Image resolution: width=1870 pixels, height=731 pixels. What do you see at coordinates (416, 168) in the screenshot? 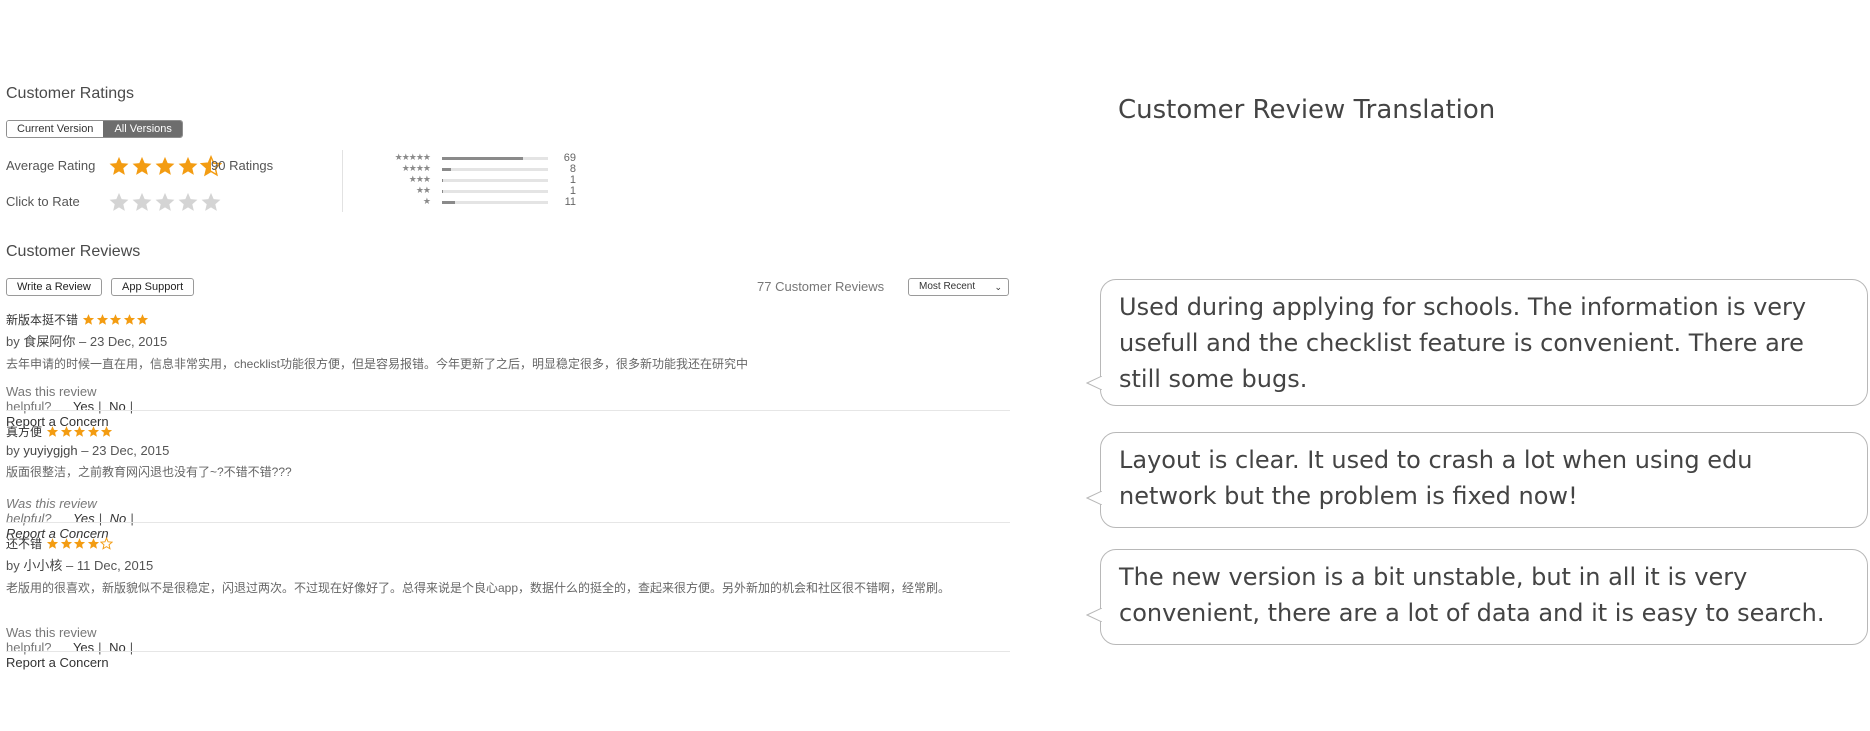
I see `histogram-stars-label: ★★★★` at bounding box center [416, 168].